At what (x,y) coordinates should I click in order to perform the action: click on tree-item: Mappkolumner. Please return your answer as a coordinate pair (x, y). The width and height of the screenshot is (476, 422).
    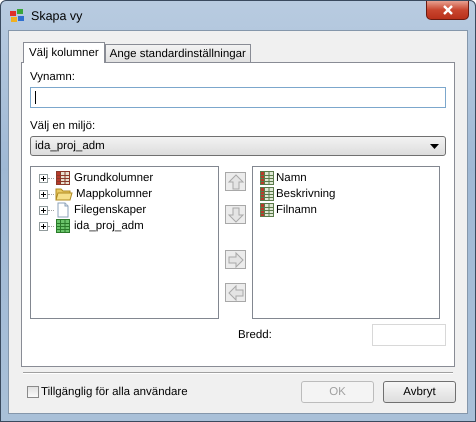
    Looking at the image, I should click on (114, 194).